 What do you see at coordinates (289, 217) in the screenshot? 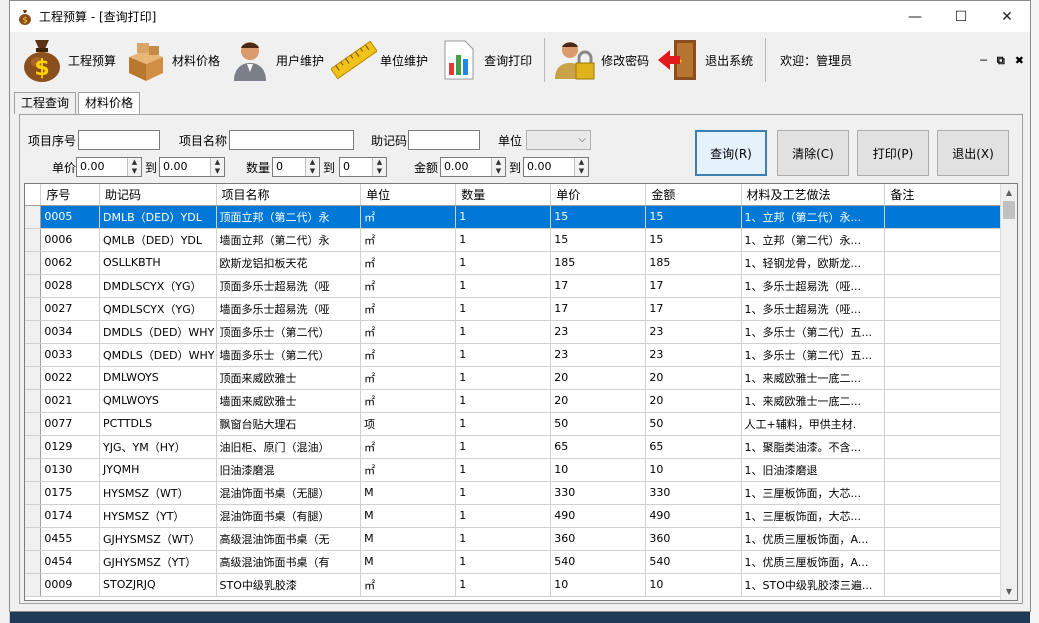
I see `table-cell: 顶面立邦（第二代）永` at bounding box center [289, 217].